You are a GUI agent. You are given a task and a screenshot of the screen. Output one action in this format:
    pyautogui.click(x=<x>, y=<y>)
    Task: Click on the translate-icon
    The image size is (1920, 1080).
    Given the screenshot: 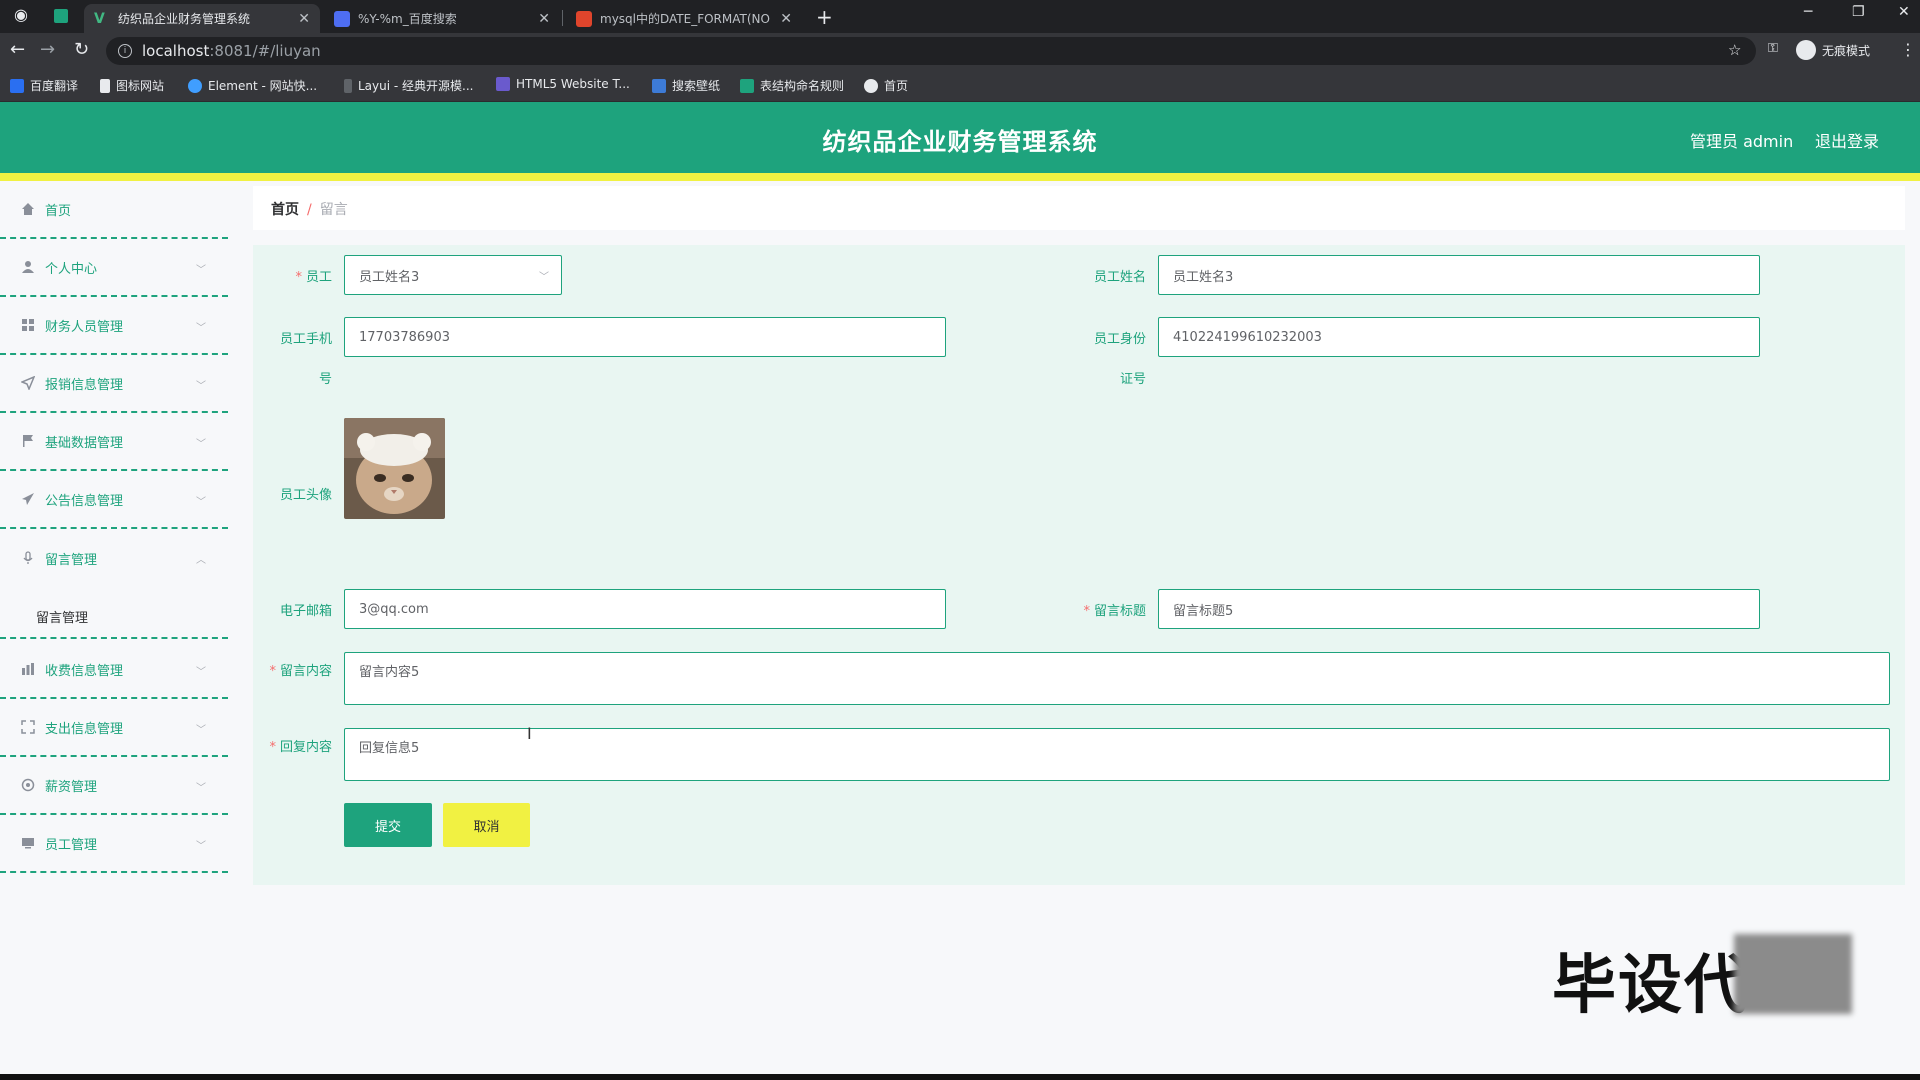 What is the action you would take?
    pyautogui.click(x=17, y=85)
    